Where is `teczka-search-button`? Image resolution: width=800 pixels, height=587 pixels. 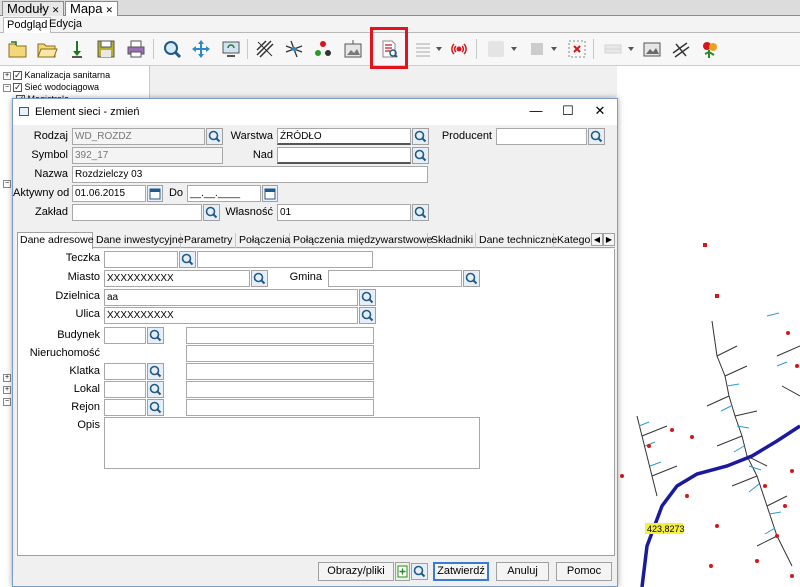 teczka-search-button is located at coordinates (187, 259).